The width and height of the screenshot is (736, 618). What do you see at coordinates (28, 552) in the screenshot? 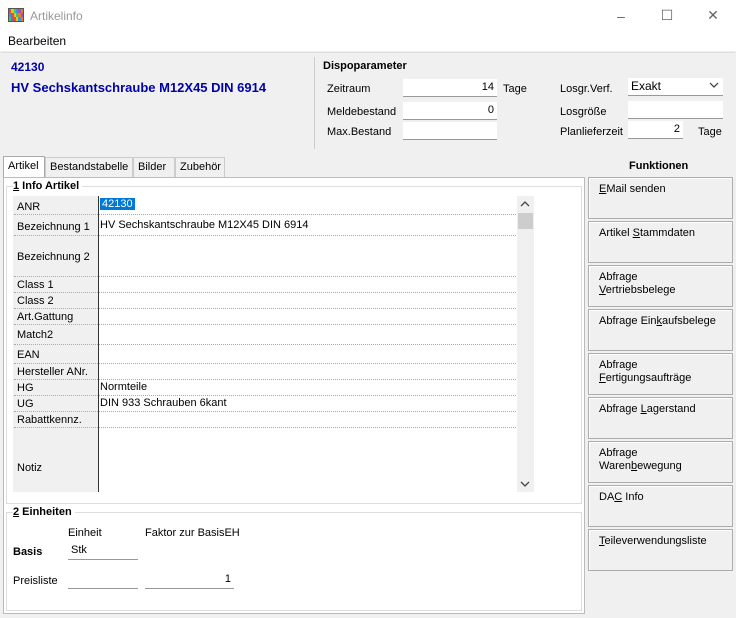
I see `basis-label: Basis` at bounding box center [28, 552].